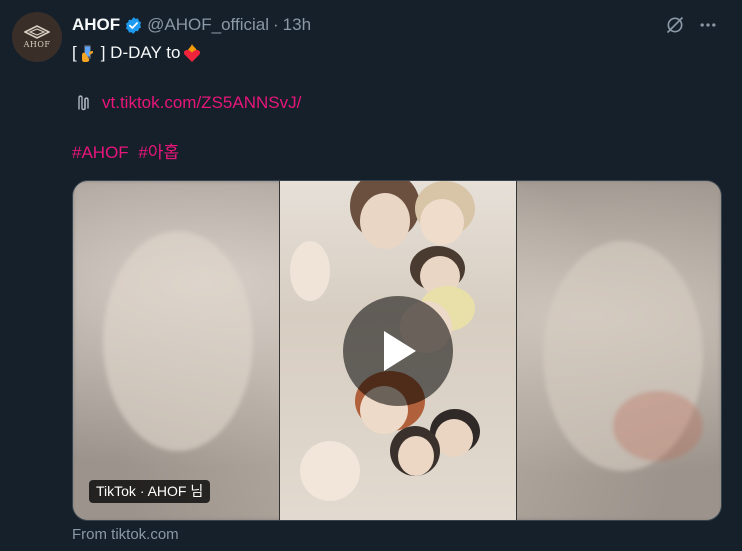  I want to click on tweet-link-line: vt.tiktok.com/ZS5ANNSvJ/, so click(186, 103).